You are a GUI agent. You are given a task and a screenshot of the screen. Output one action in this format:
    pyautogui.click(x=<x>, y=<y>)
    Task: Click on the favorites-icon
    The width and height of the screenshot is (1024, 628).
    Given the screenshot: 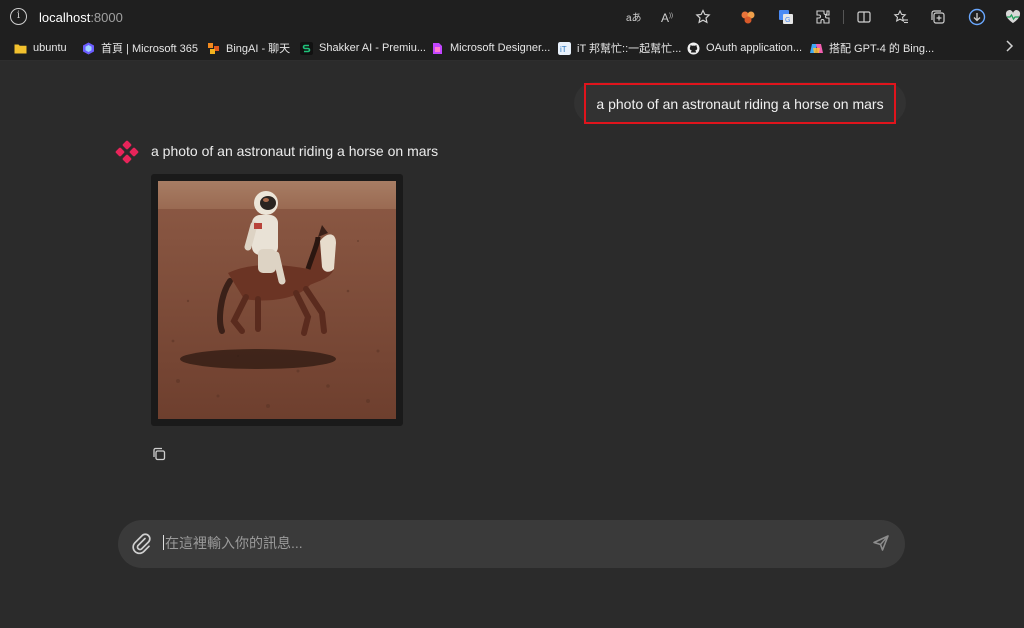 What is the action you would take?
    pyautogui.click(x=901, y=17)
    